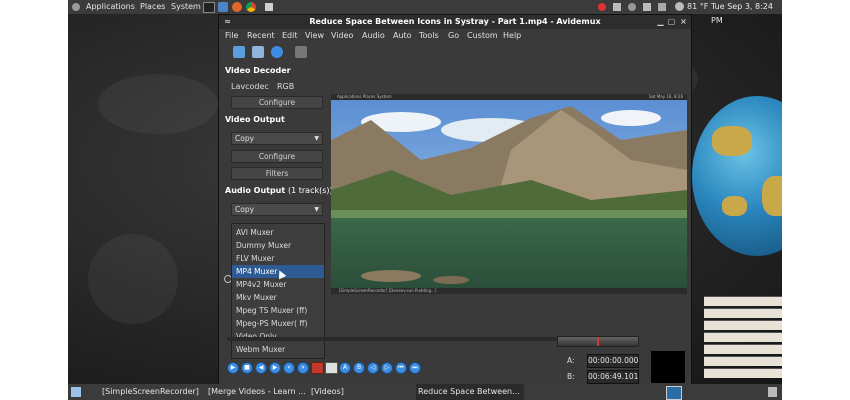  Describe the element at coordinates (245, 138) in the screenshot. I see `video-output-value: Copy` at that location.